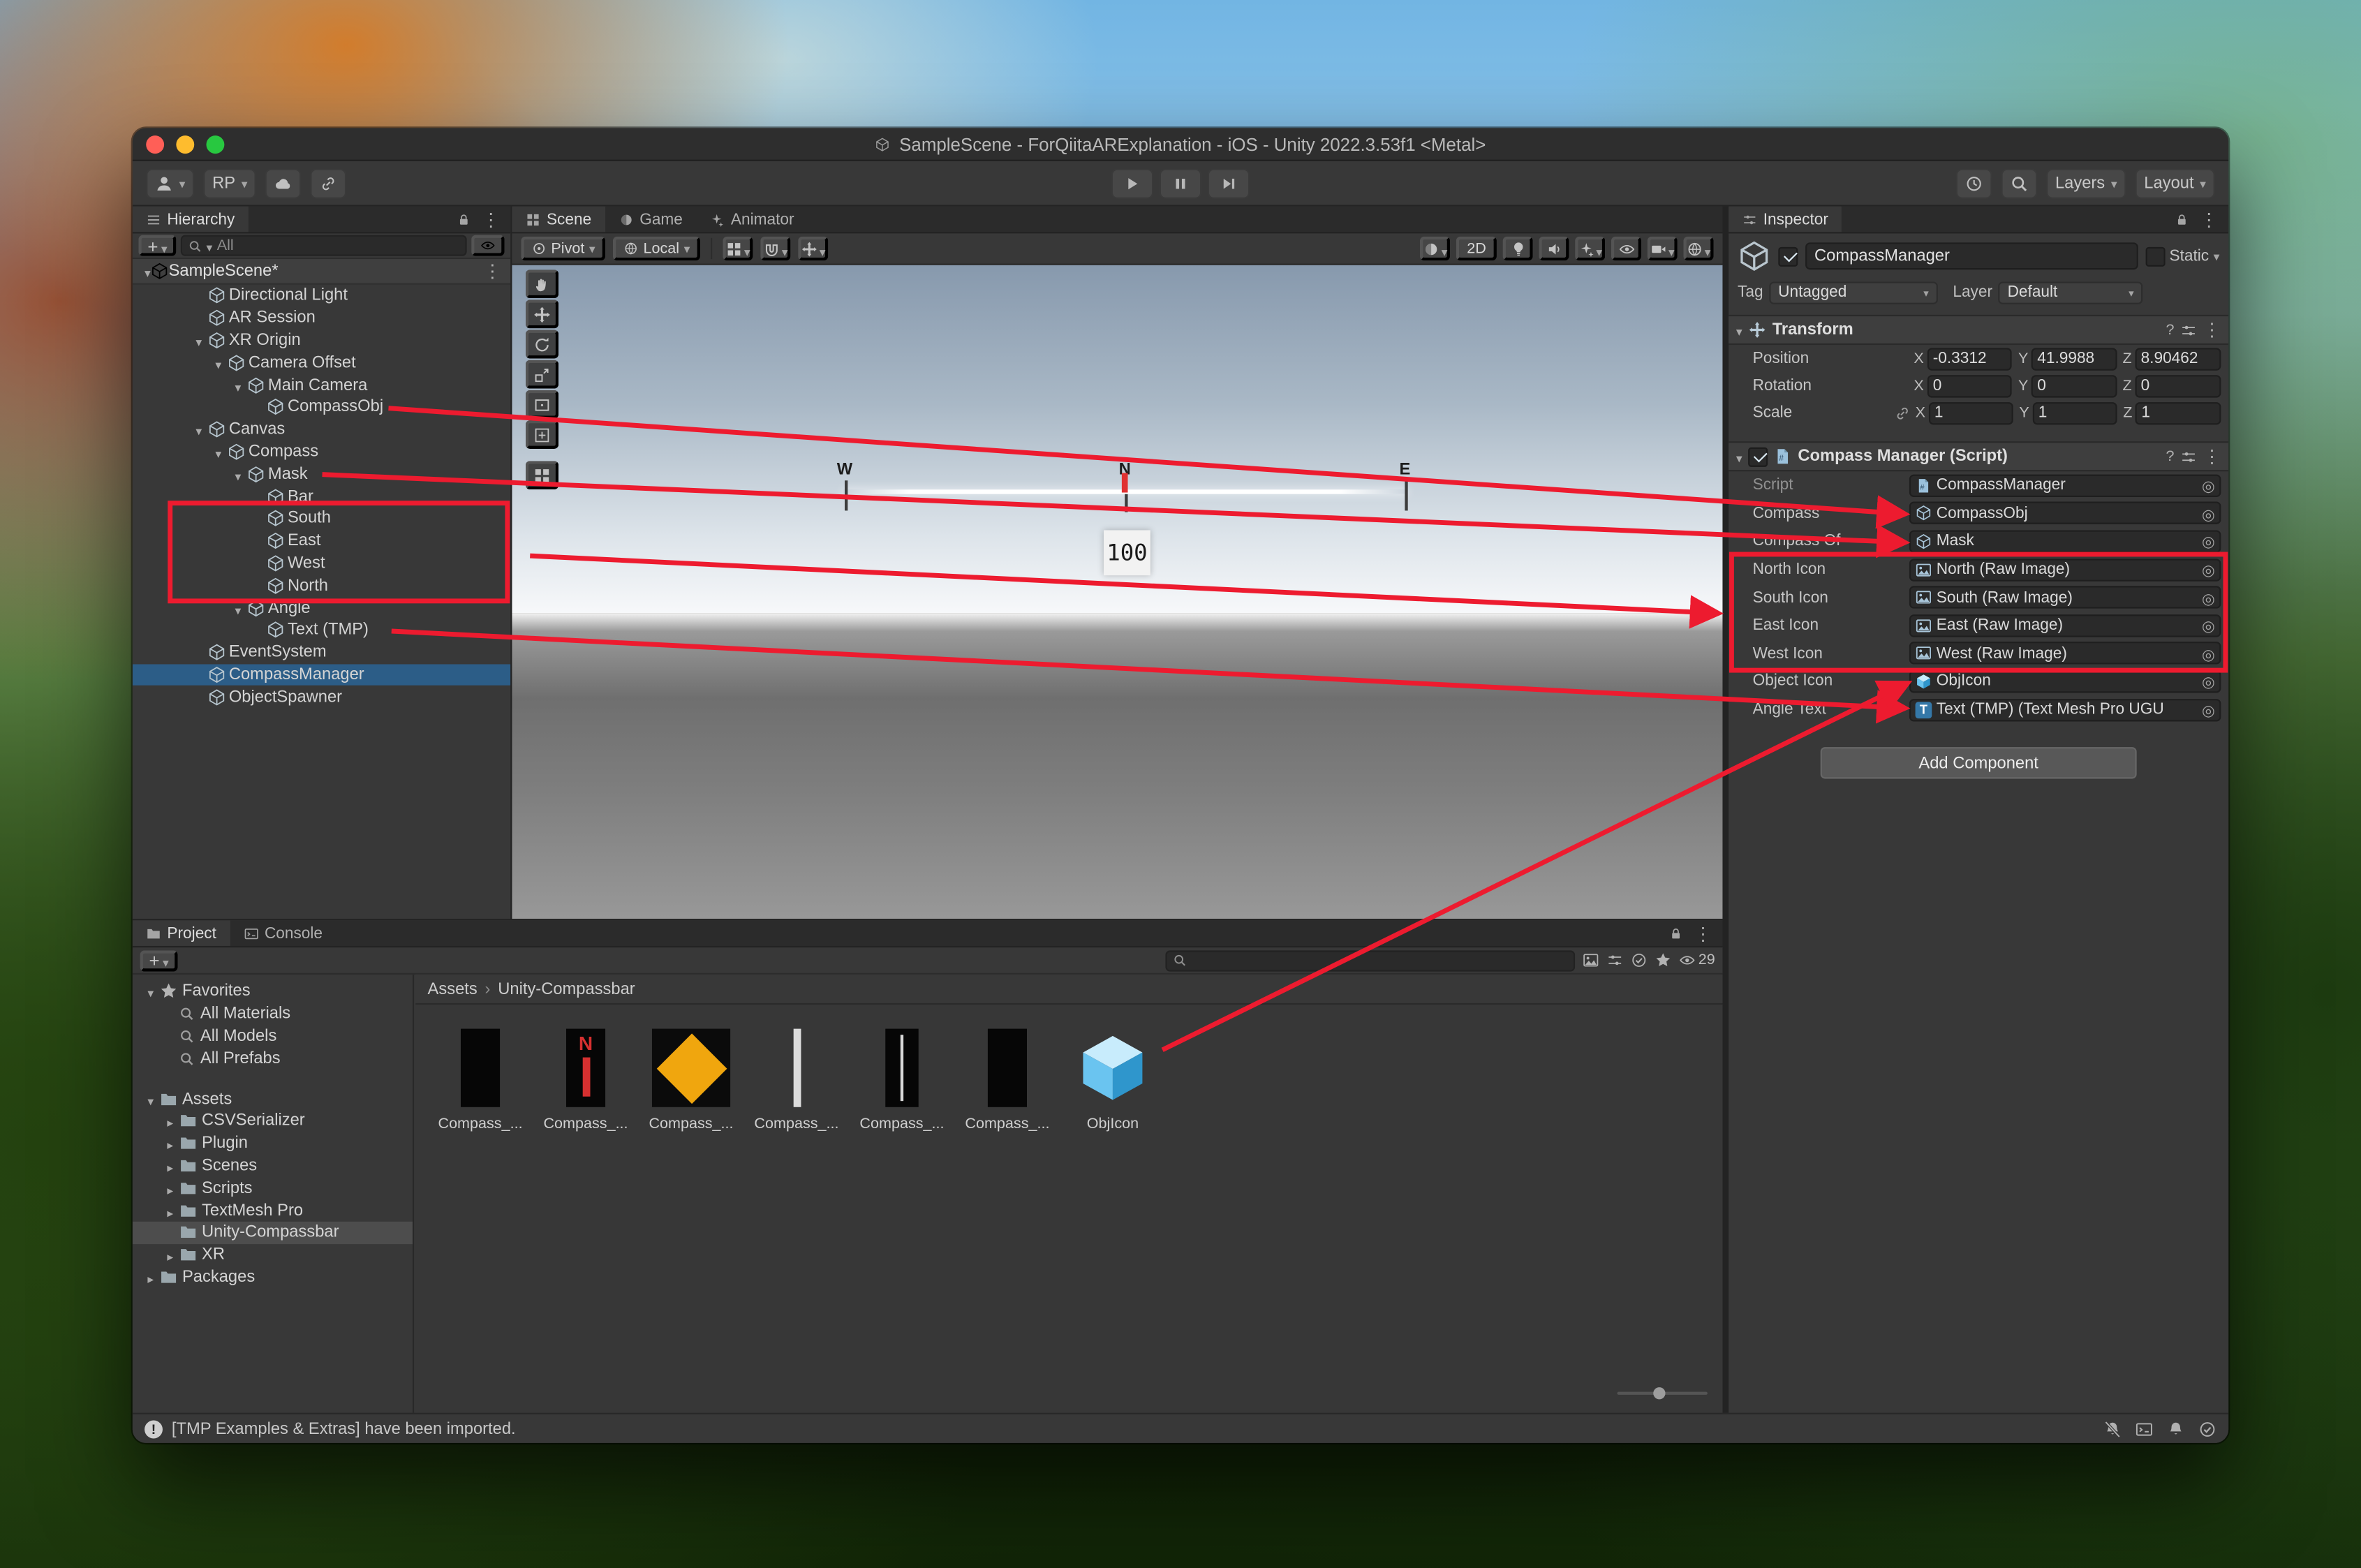  What do you see at coordinates (181, 933) in the screenshot?
I see `tab-project: Project` at bounding box center [181, 933].